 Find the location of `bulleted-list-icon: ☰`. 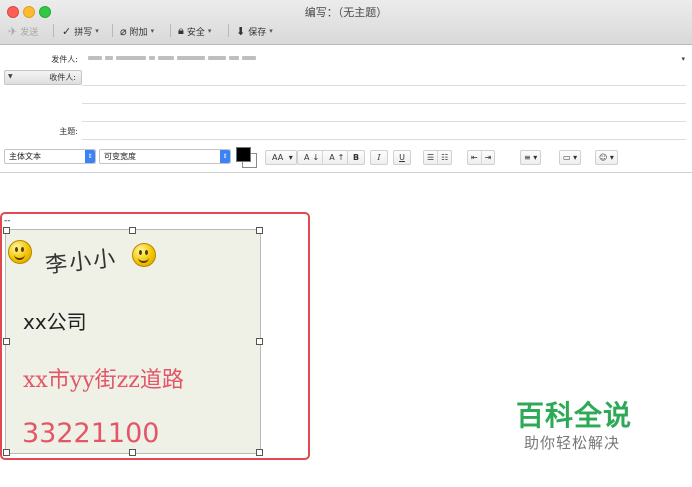

bulleted-list-icon: ☰ is located at coordinates (431, 157).